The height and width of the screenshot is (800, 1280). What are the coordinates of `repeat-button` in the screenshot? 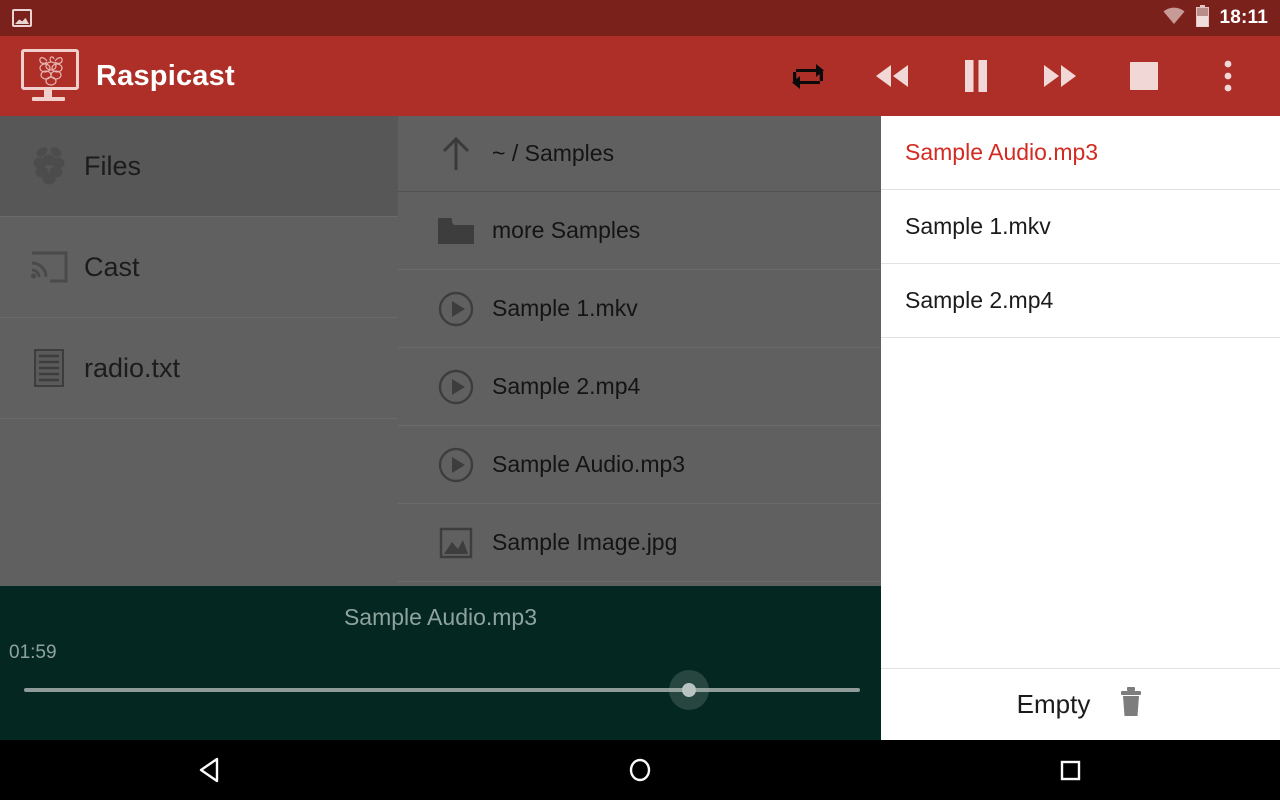 It's located at (808, 76).